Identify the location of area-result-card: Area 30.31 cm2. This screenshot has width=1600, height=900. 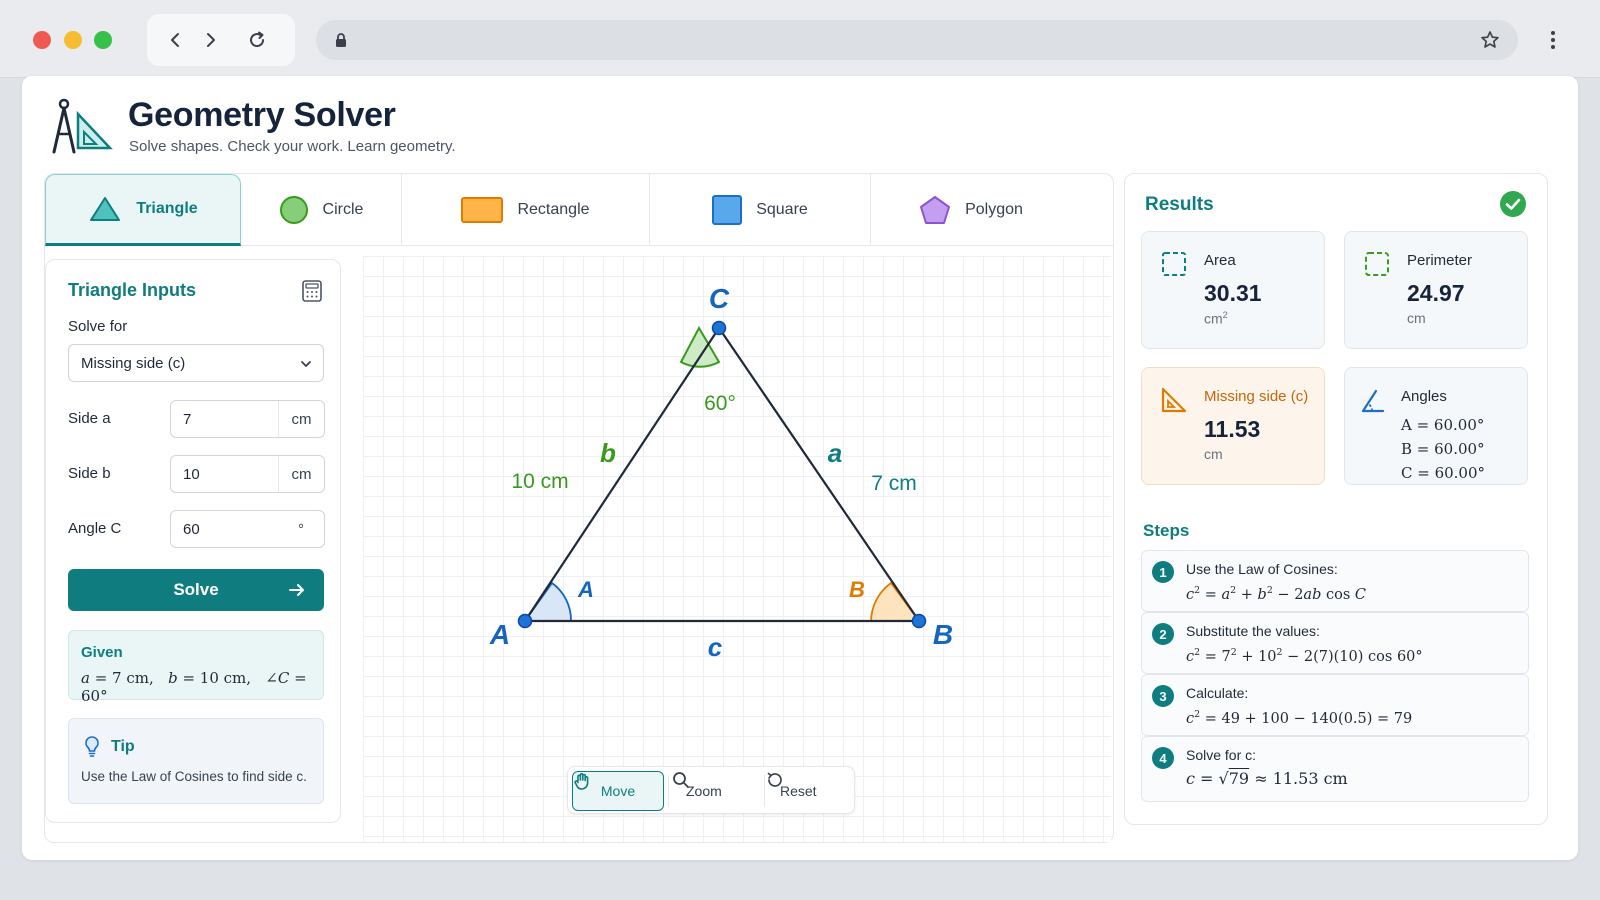
(1233, 290).